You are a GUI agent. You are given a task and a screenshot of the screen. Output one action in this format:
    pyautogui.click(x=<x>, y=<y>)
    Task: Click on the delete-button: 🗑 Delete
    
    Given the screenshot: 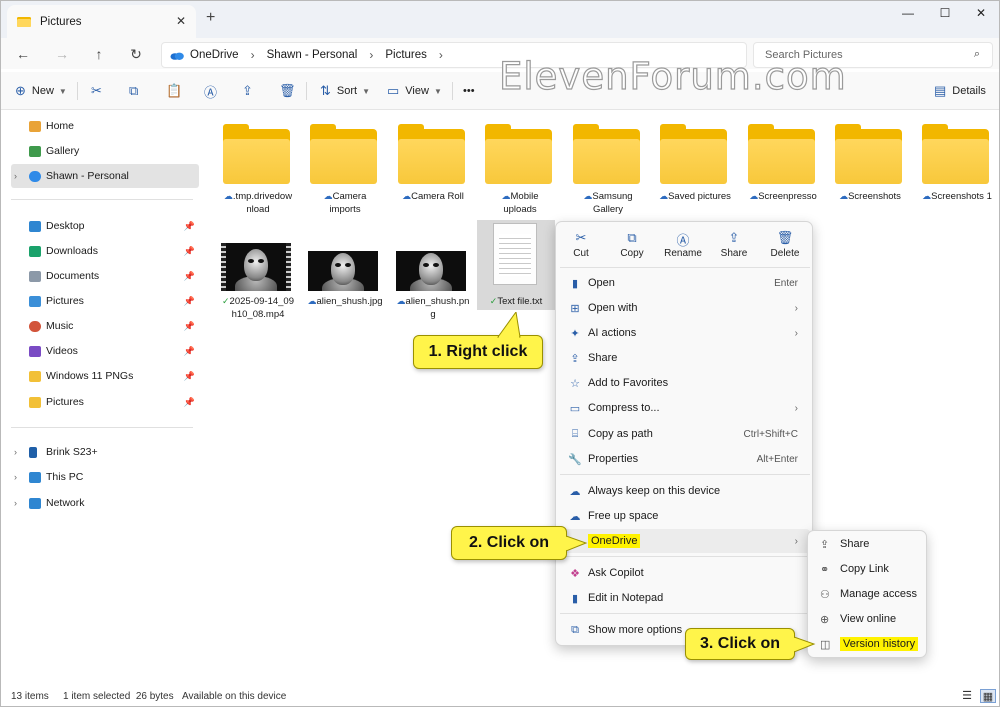 What is the action you would take?
    pyautogui.click(x=785, y=244)
    